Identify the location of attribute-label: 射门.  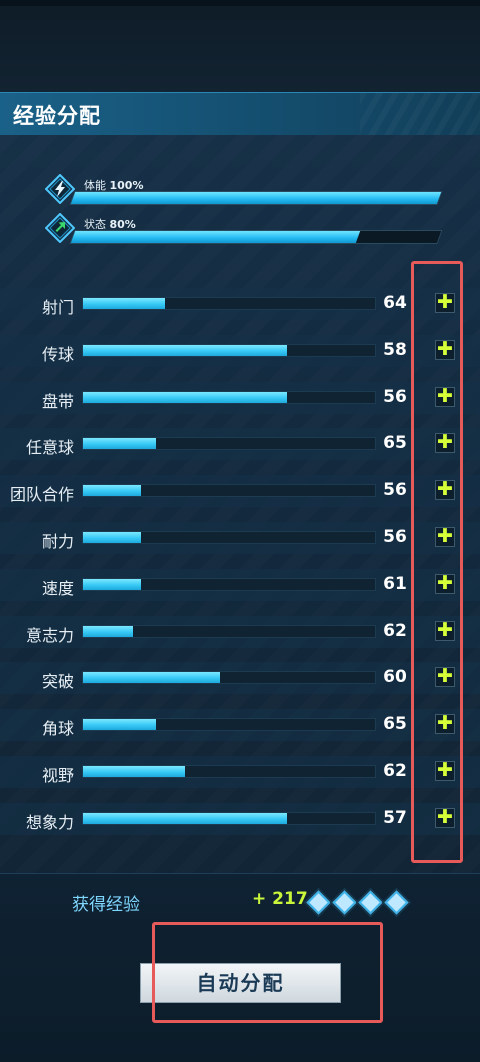
(57, 307).